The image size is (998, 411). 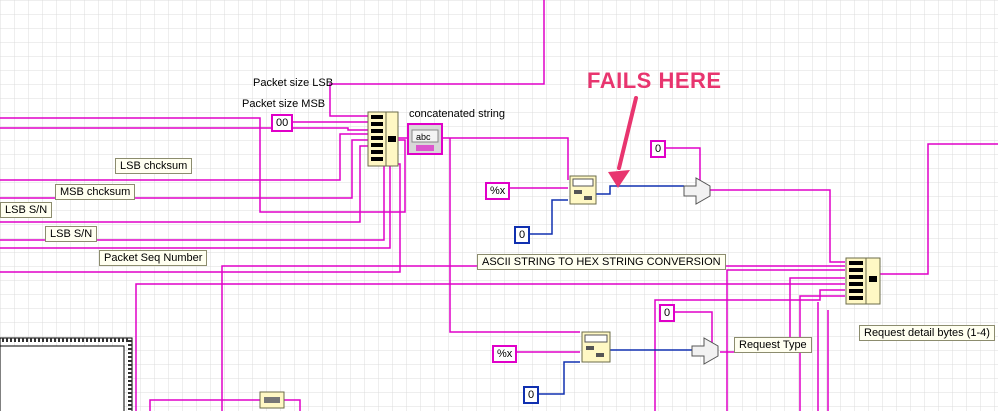 What do you see at coordinates (601, 262) in the screenshot?
I see `label-ascii-to-hex: ASCII STRING TO HEX STRING CONVERSION` at bounding box center [601, 262].